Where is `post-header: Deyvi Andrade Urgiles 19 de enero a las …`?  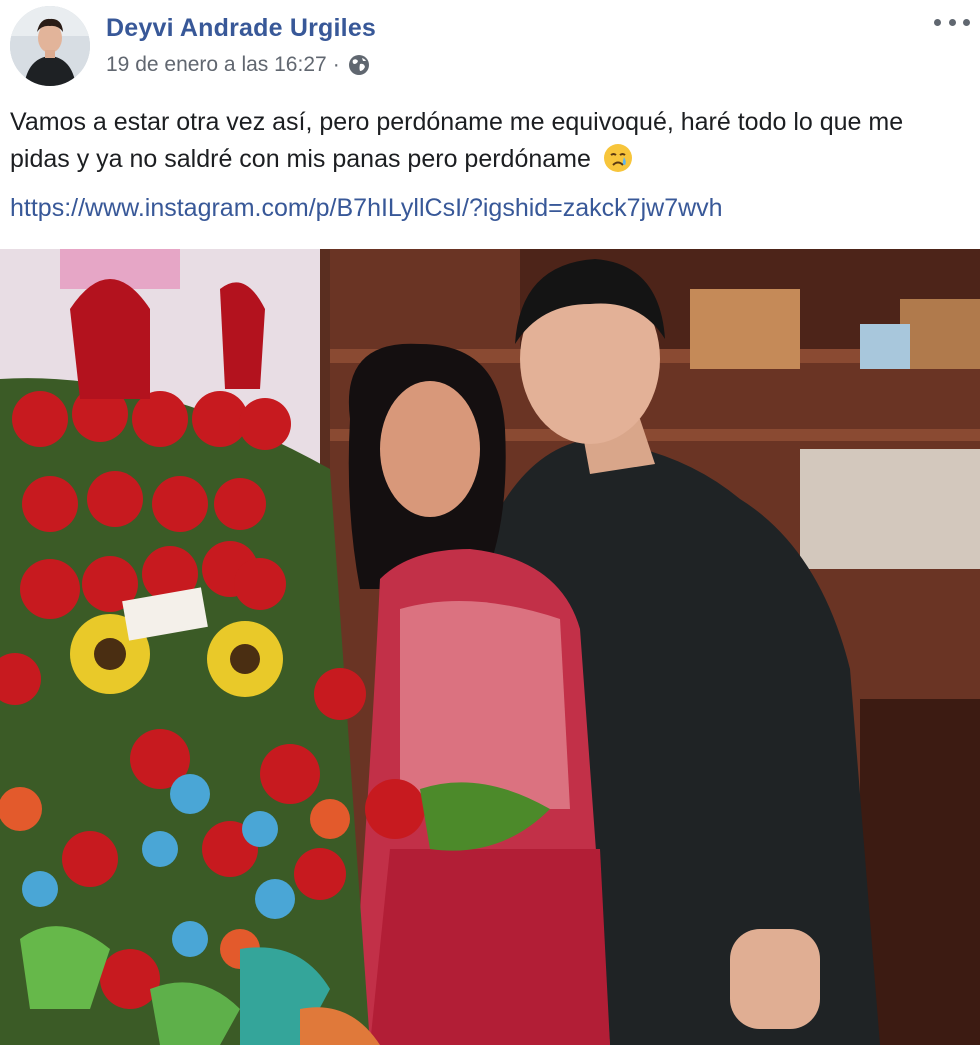 post-header: Deyvi Andrade Urgiles 19 de enero a las … is located at coordinates (490, 50).